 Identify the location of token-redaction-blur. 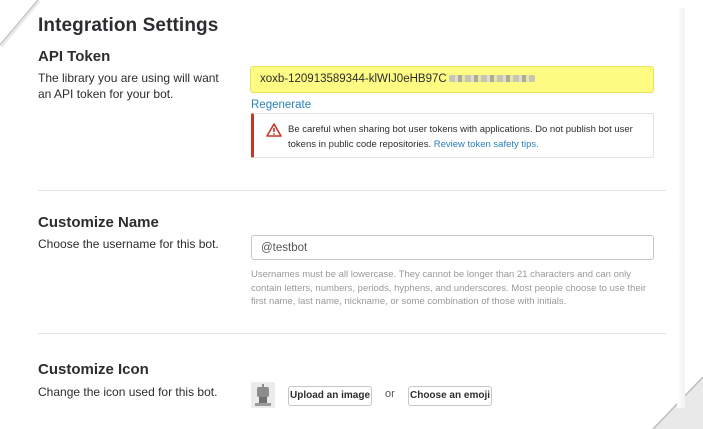
(491, 79).